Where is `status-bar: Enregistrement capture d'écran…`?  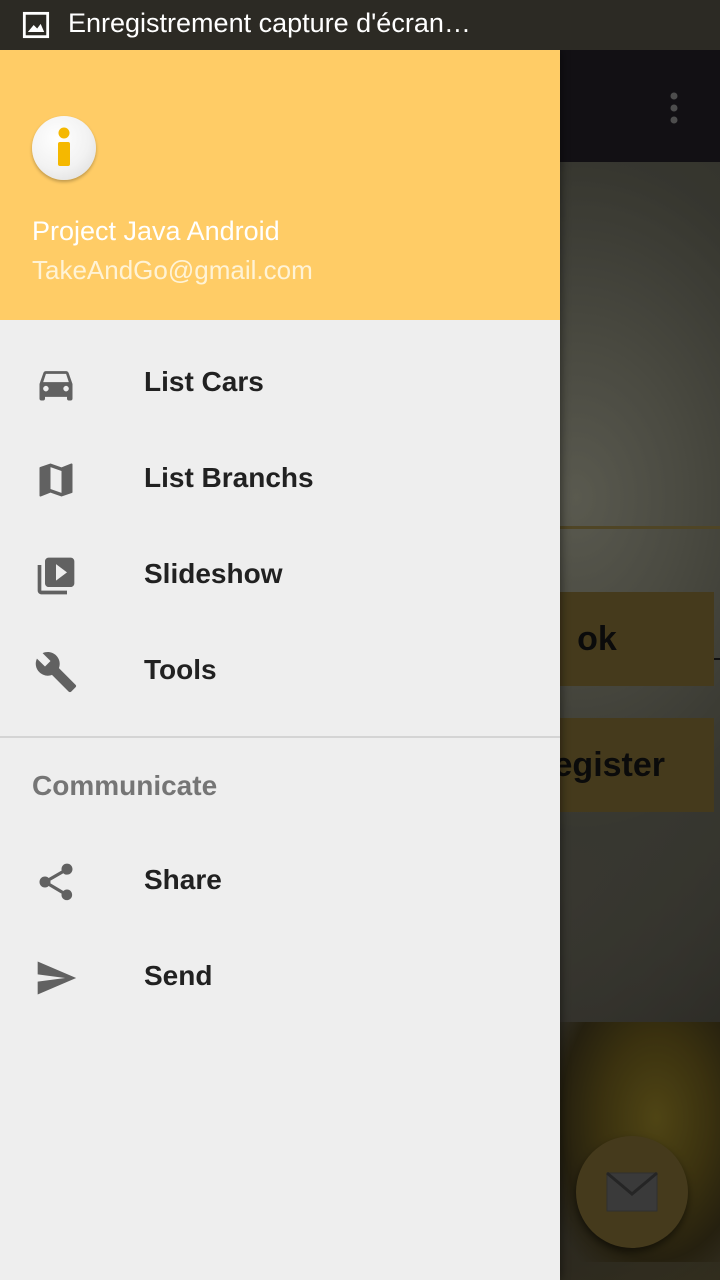 status-bar: Enregistrement capture d'écran… is located at coordinates (360, 25).